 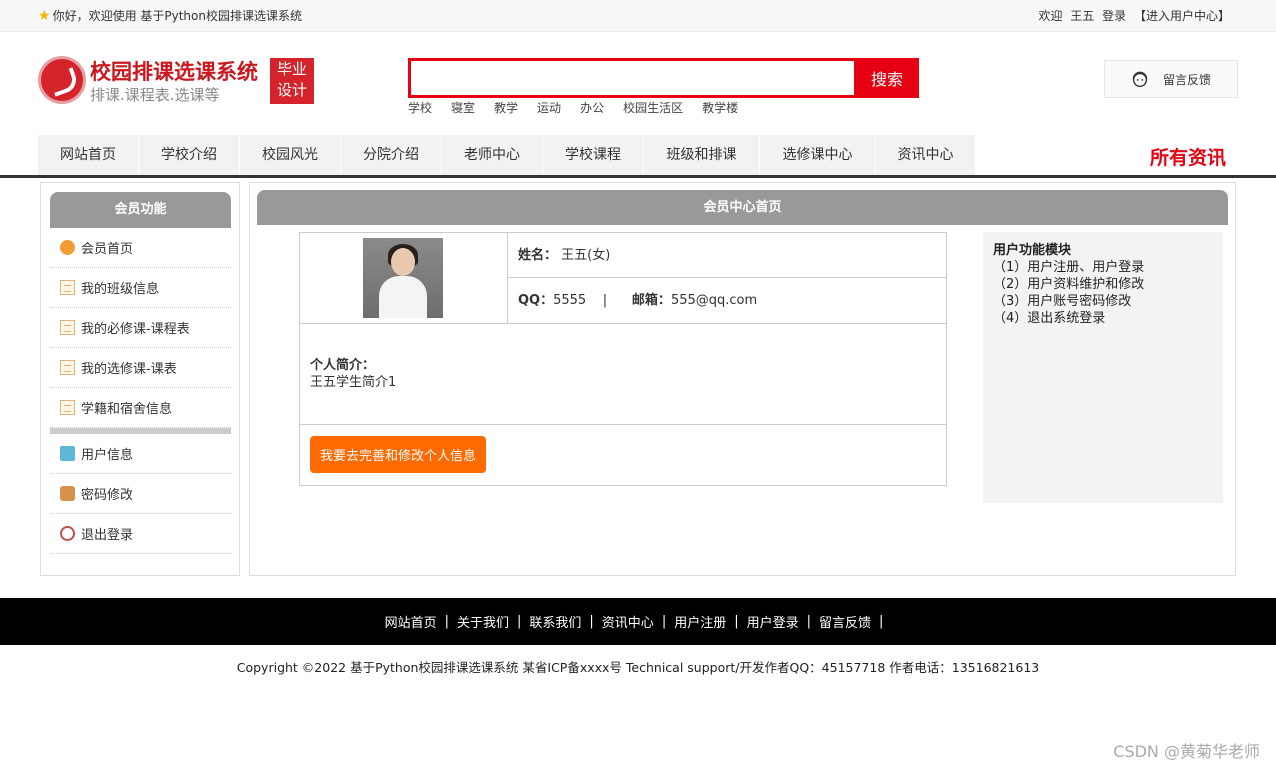 What do you see at coordinates (818, 155) in the screenshot?
I see `nav-item: 选修课中心` at bounding box center [818, 155].